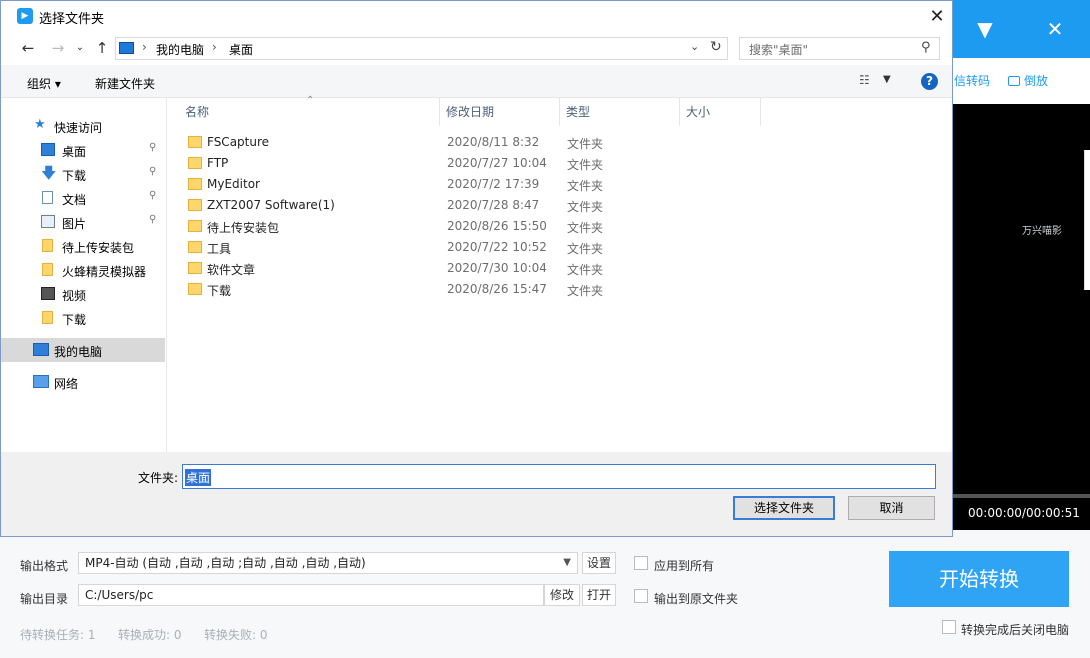  Describe the element at coordinates (1036, 81) in the screenshot. I see `tool-reverse-label: 倒放` at that location.